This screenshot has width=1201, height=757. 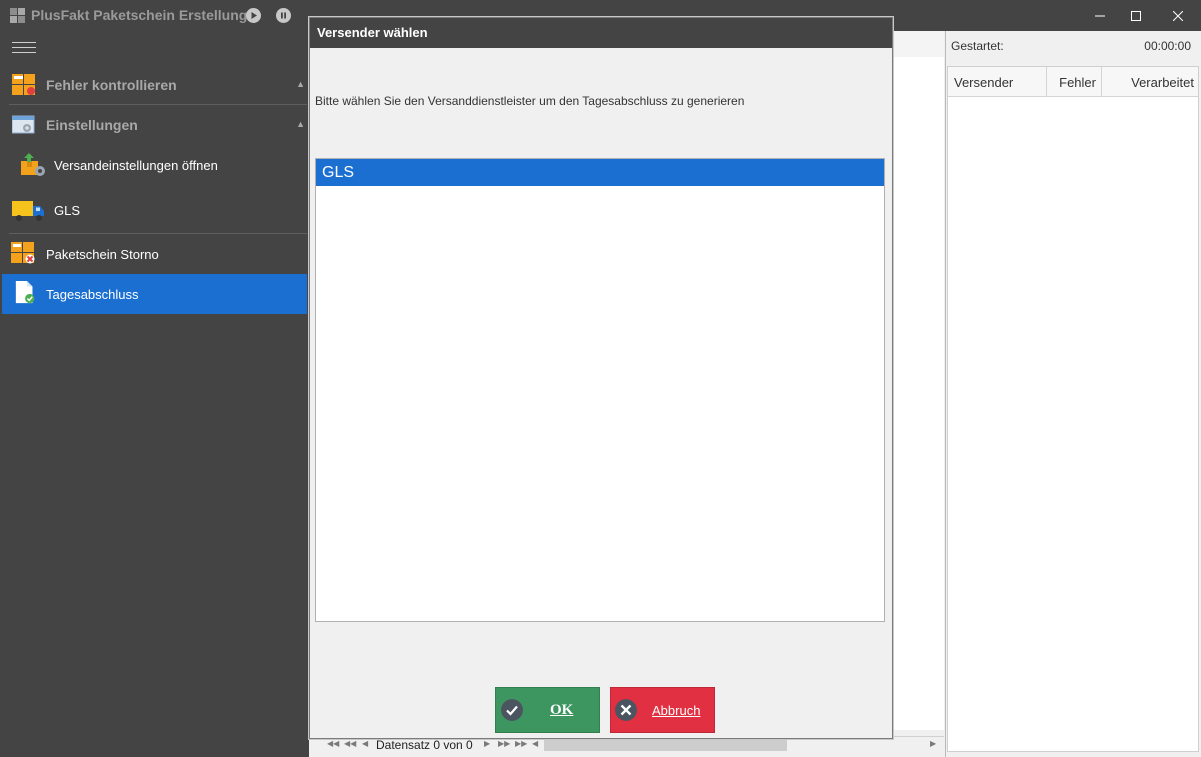 I want to click on status-grid-header: Versender Fehler Verarbeitet, so click(x=1073, y=82).